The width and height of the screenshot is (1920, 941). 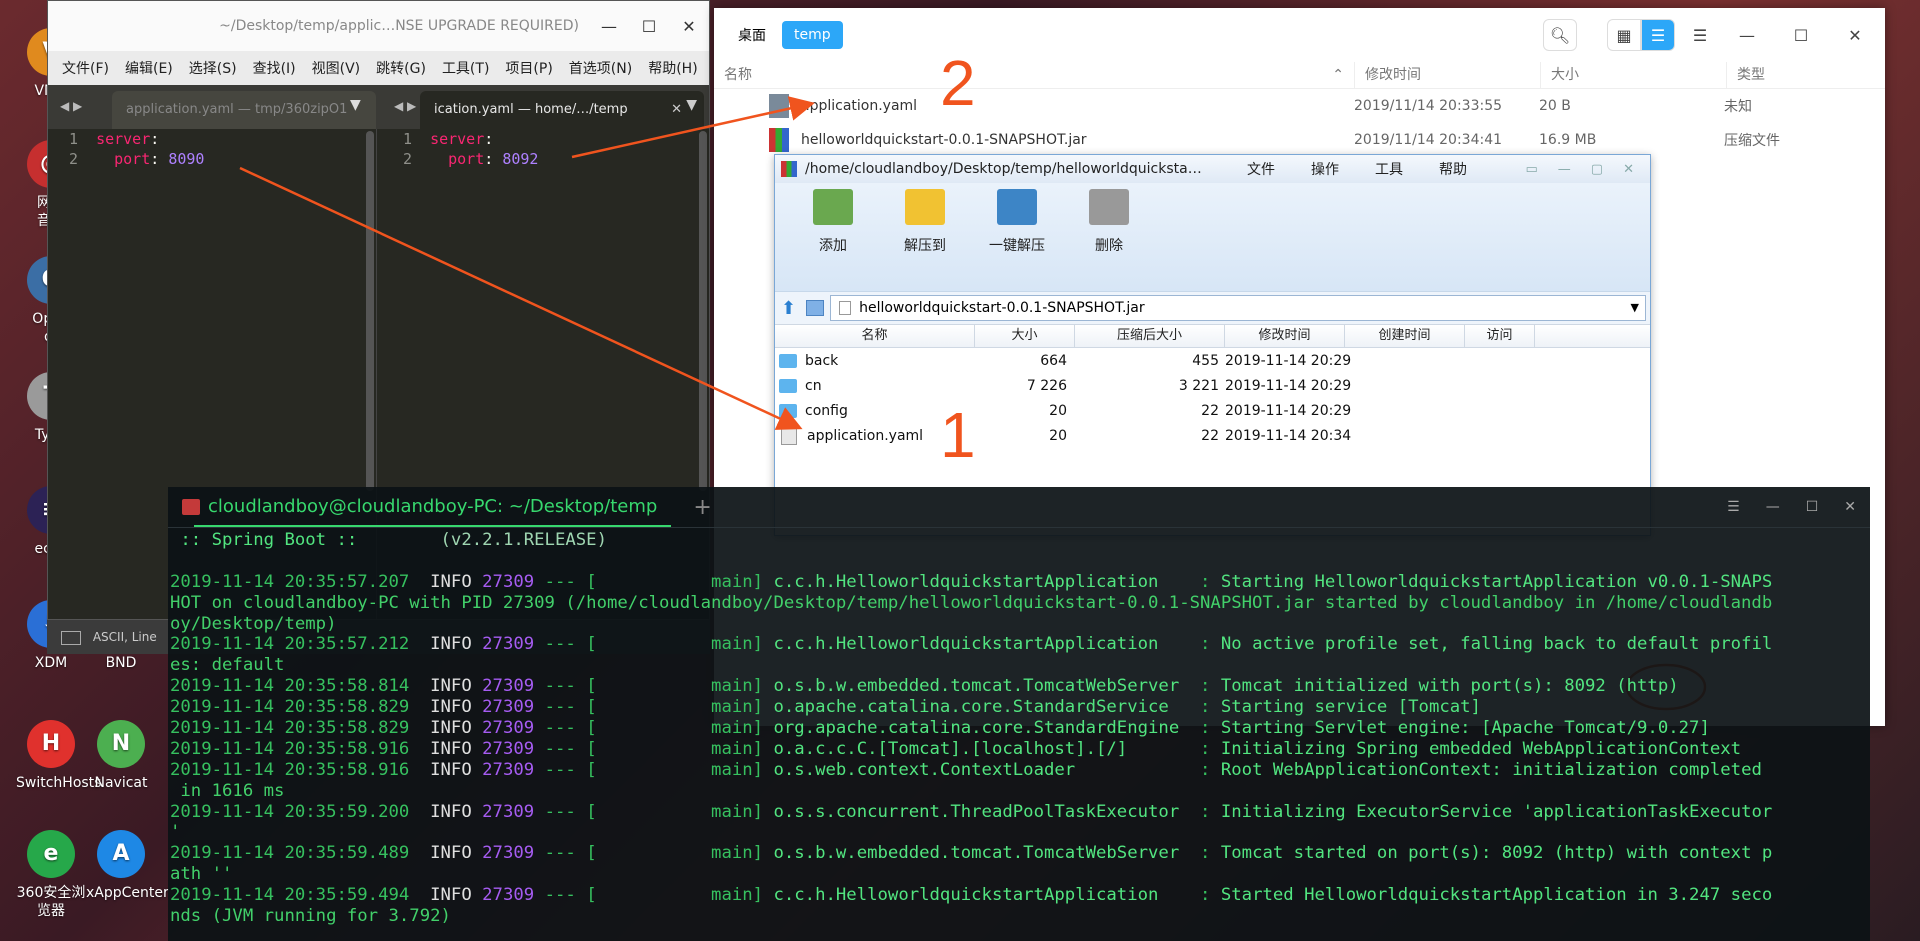 What do you see at coordinates (465, 68) in the screenshot?
I see `menu-item: 工具(T)` at bounding box center [465, 68].